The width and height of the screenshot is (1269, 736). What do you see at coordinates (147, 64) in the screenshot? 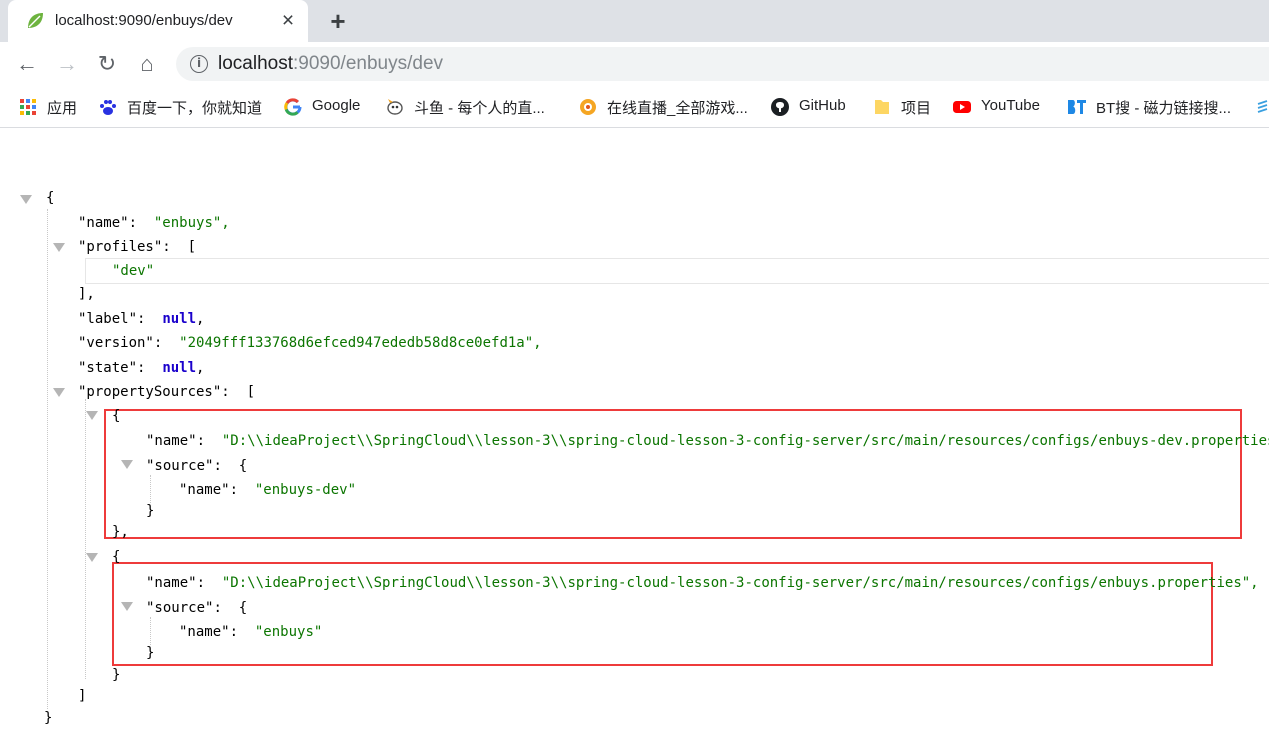
I see `home-icon: ⌂` at bounding box center [147, 64].